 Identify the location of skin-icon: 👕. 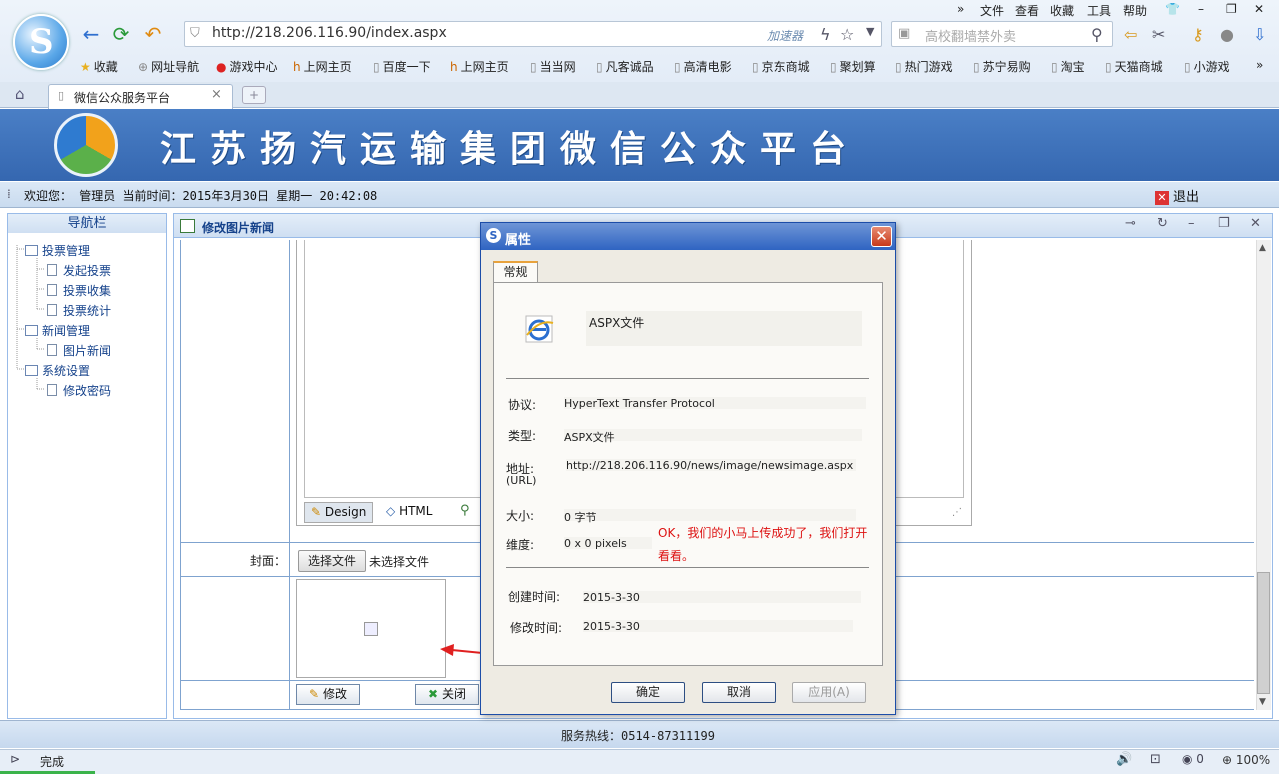
(1172, 9).